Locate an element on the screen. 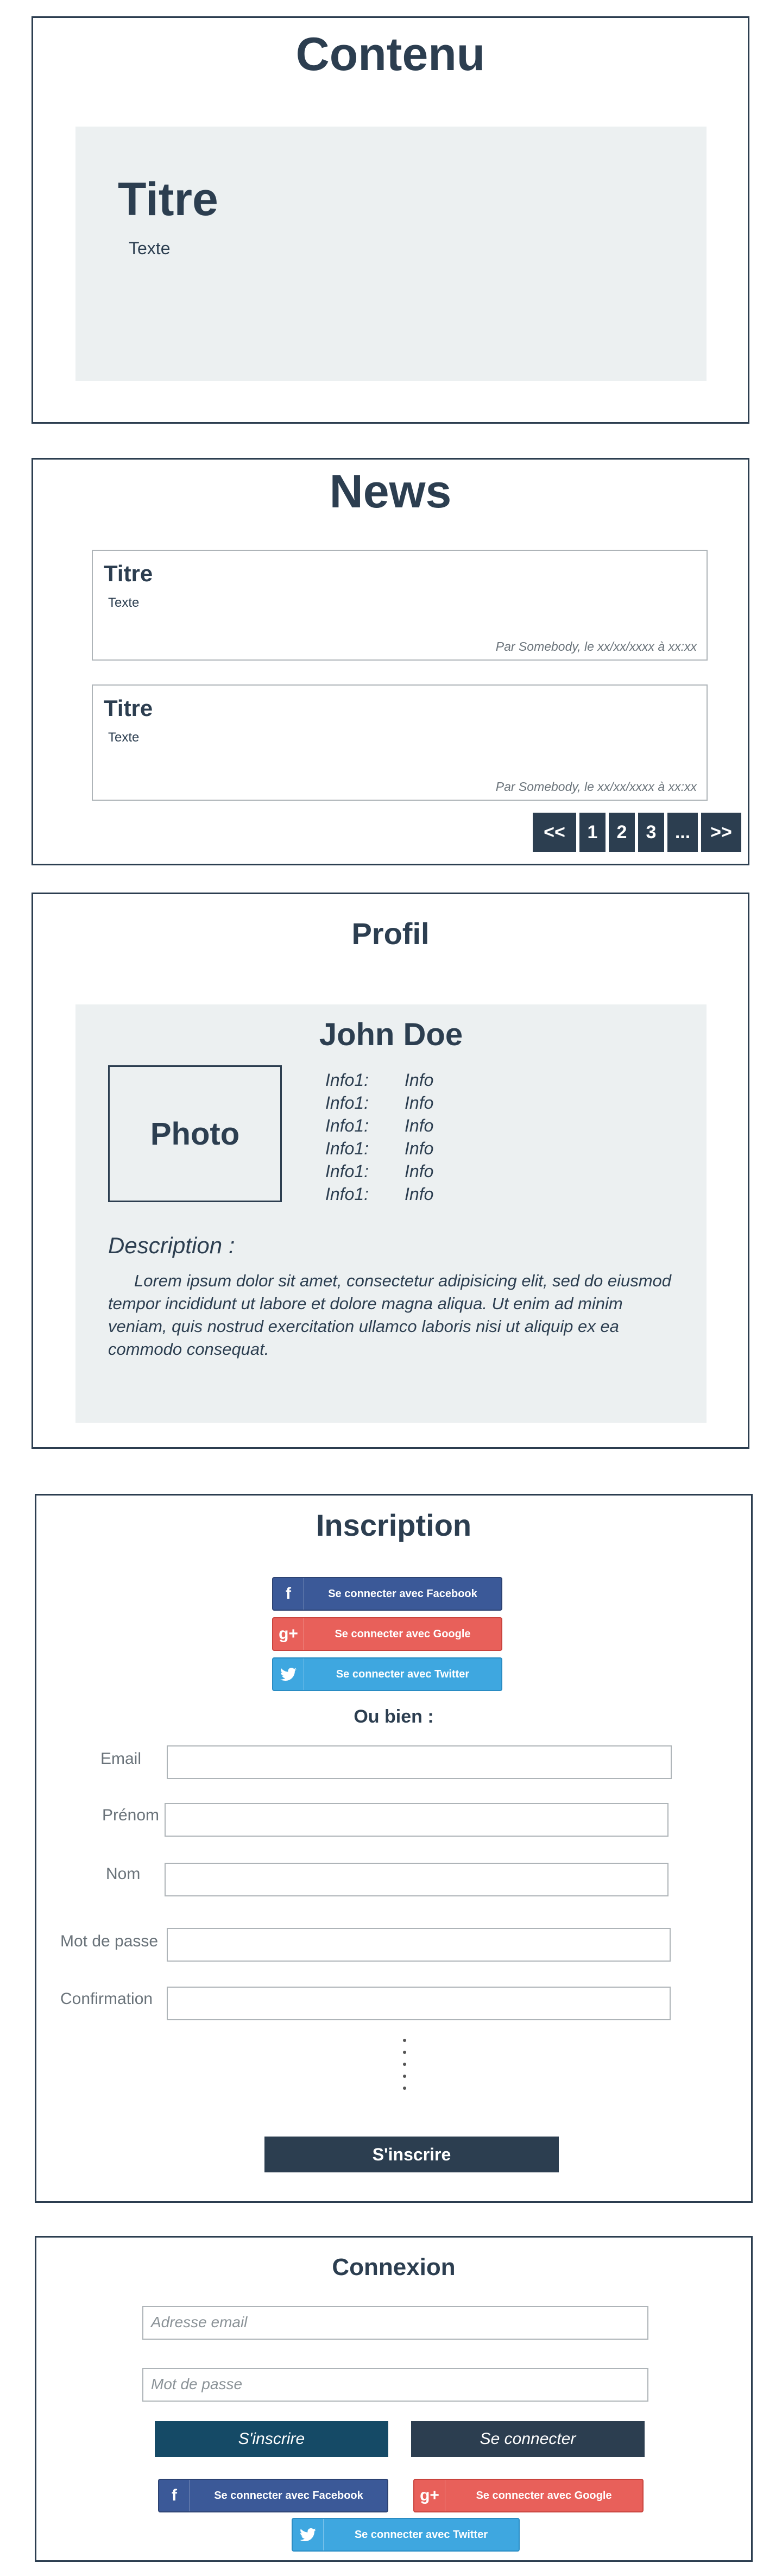  profile-name: John Doe is located at coordinates (391, 1034).